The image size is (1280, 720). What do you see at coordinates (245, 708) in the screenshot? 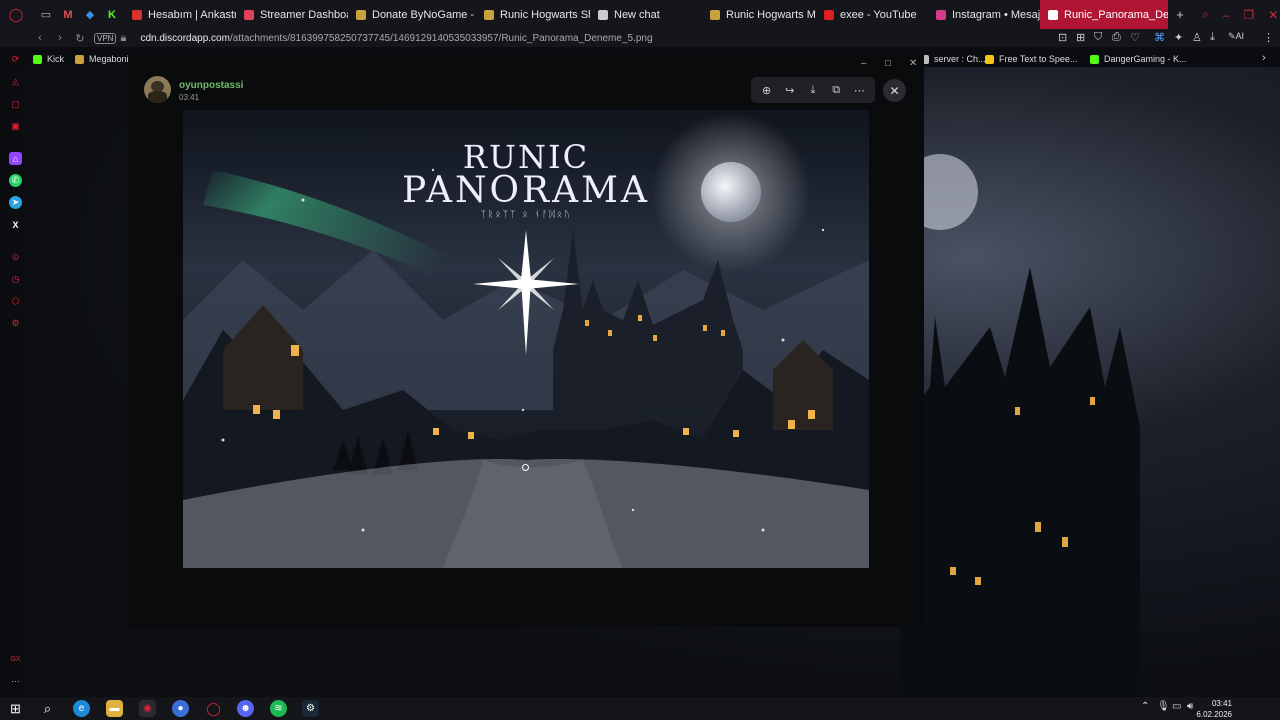
I see `discord-icon: ☻` at bounding box center [245, 708].